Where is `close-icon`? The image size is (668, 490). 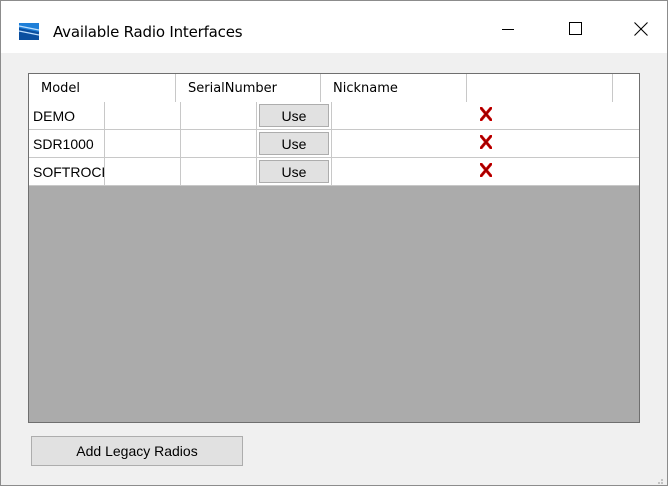 close-icon is located at coordinates (641, 31).